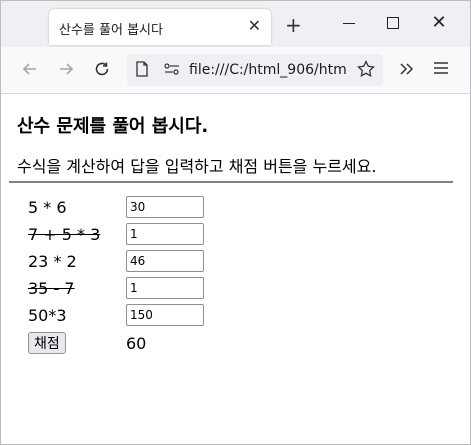 The image size is (471, 445). Describe the element at coordinates (366, 71) in the screenshot. I see `bookmark-star-icon` at that location.